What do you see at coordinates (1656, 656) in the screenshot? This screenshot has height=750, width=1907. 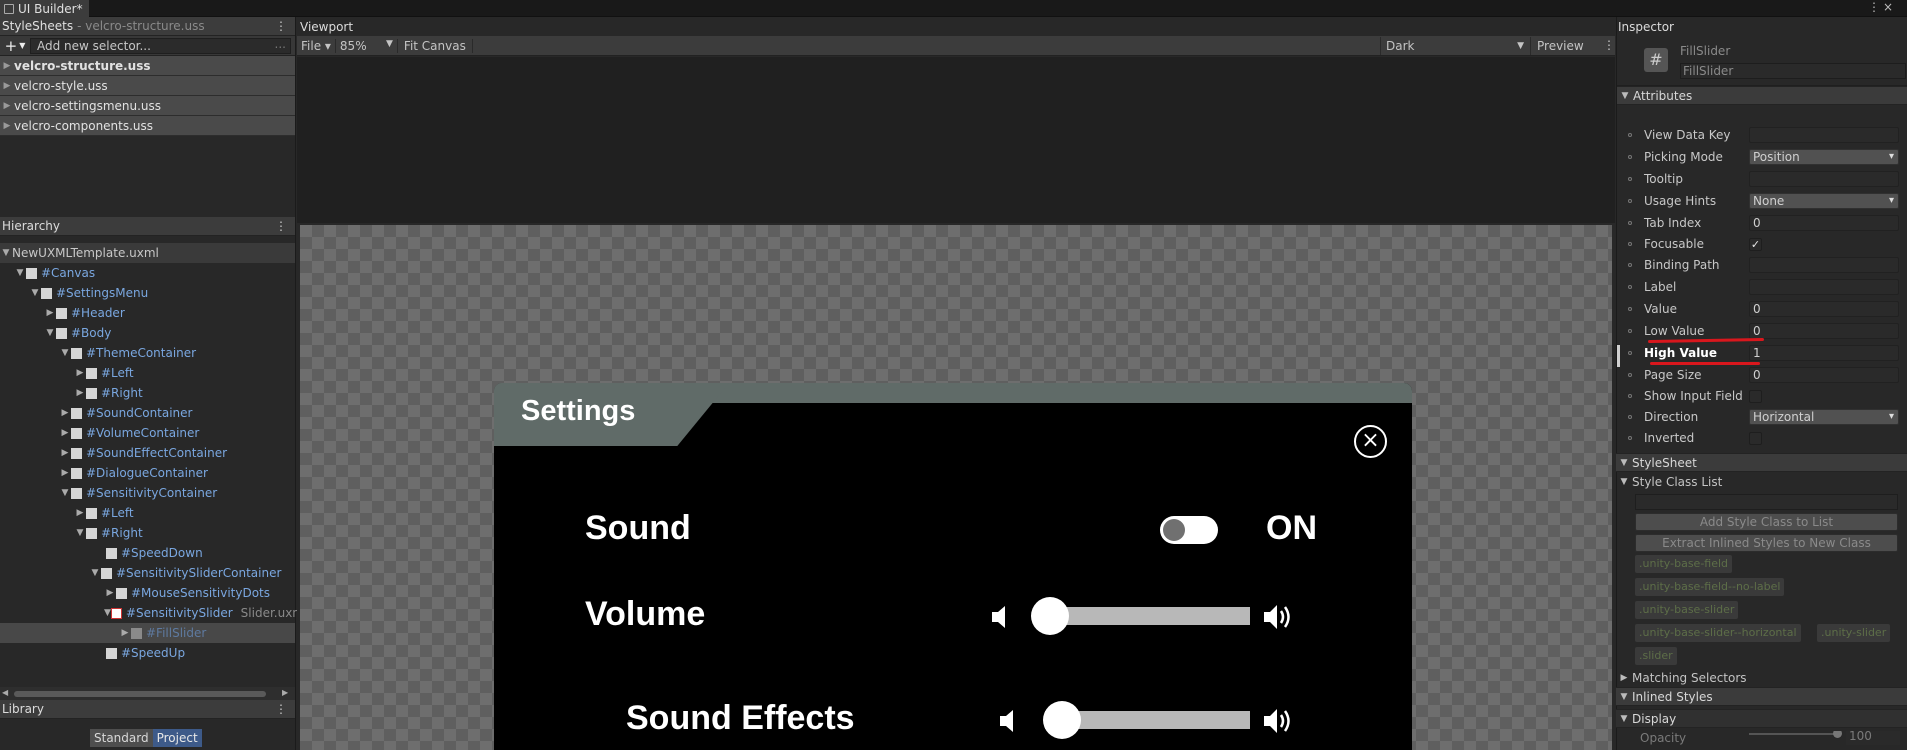 I see `style-class-chip: .slider` at bounding box center [1656, 656].